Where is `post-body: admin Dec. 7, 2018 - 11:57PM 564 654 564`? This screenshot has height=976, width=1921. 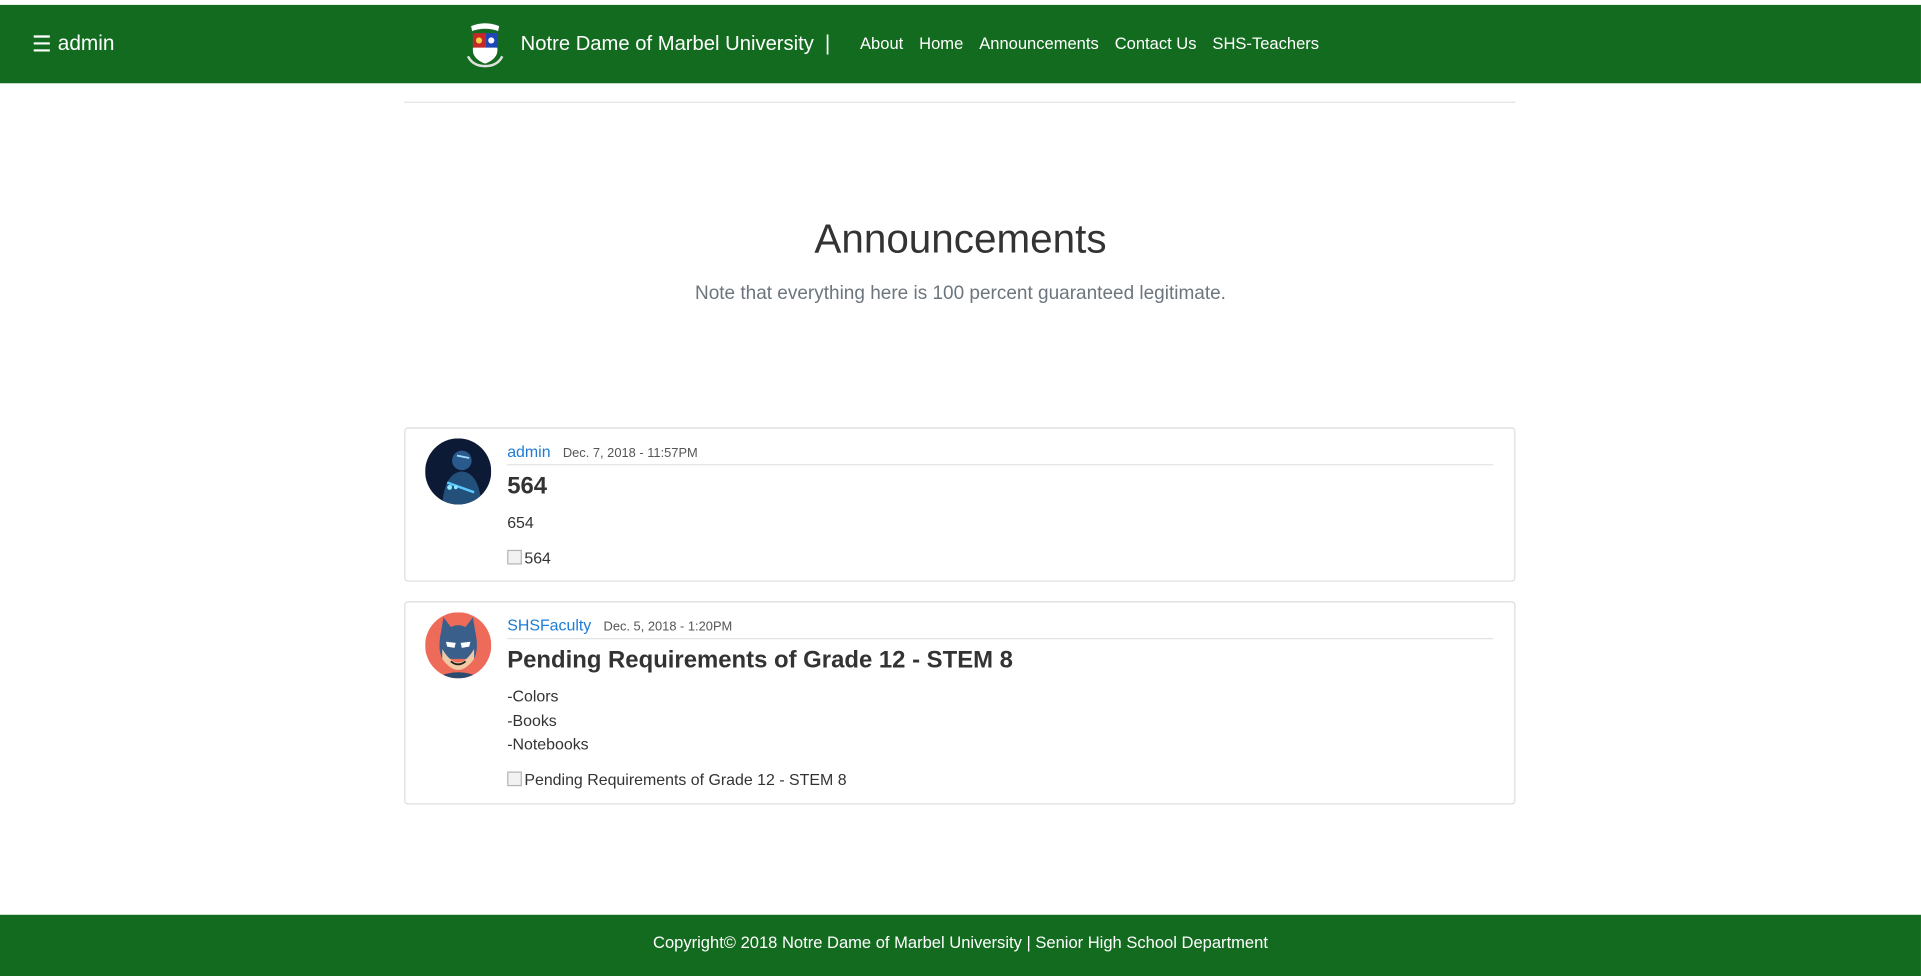
post-body: admin Dec. 7, 2018 - 11:57PM 564 654 564 is located at coordinates (1000, 504).